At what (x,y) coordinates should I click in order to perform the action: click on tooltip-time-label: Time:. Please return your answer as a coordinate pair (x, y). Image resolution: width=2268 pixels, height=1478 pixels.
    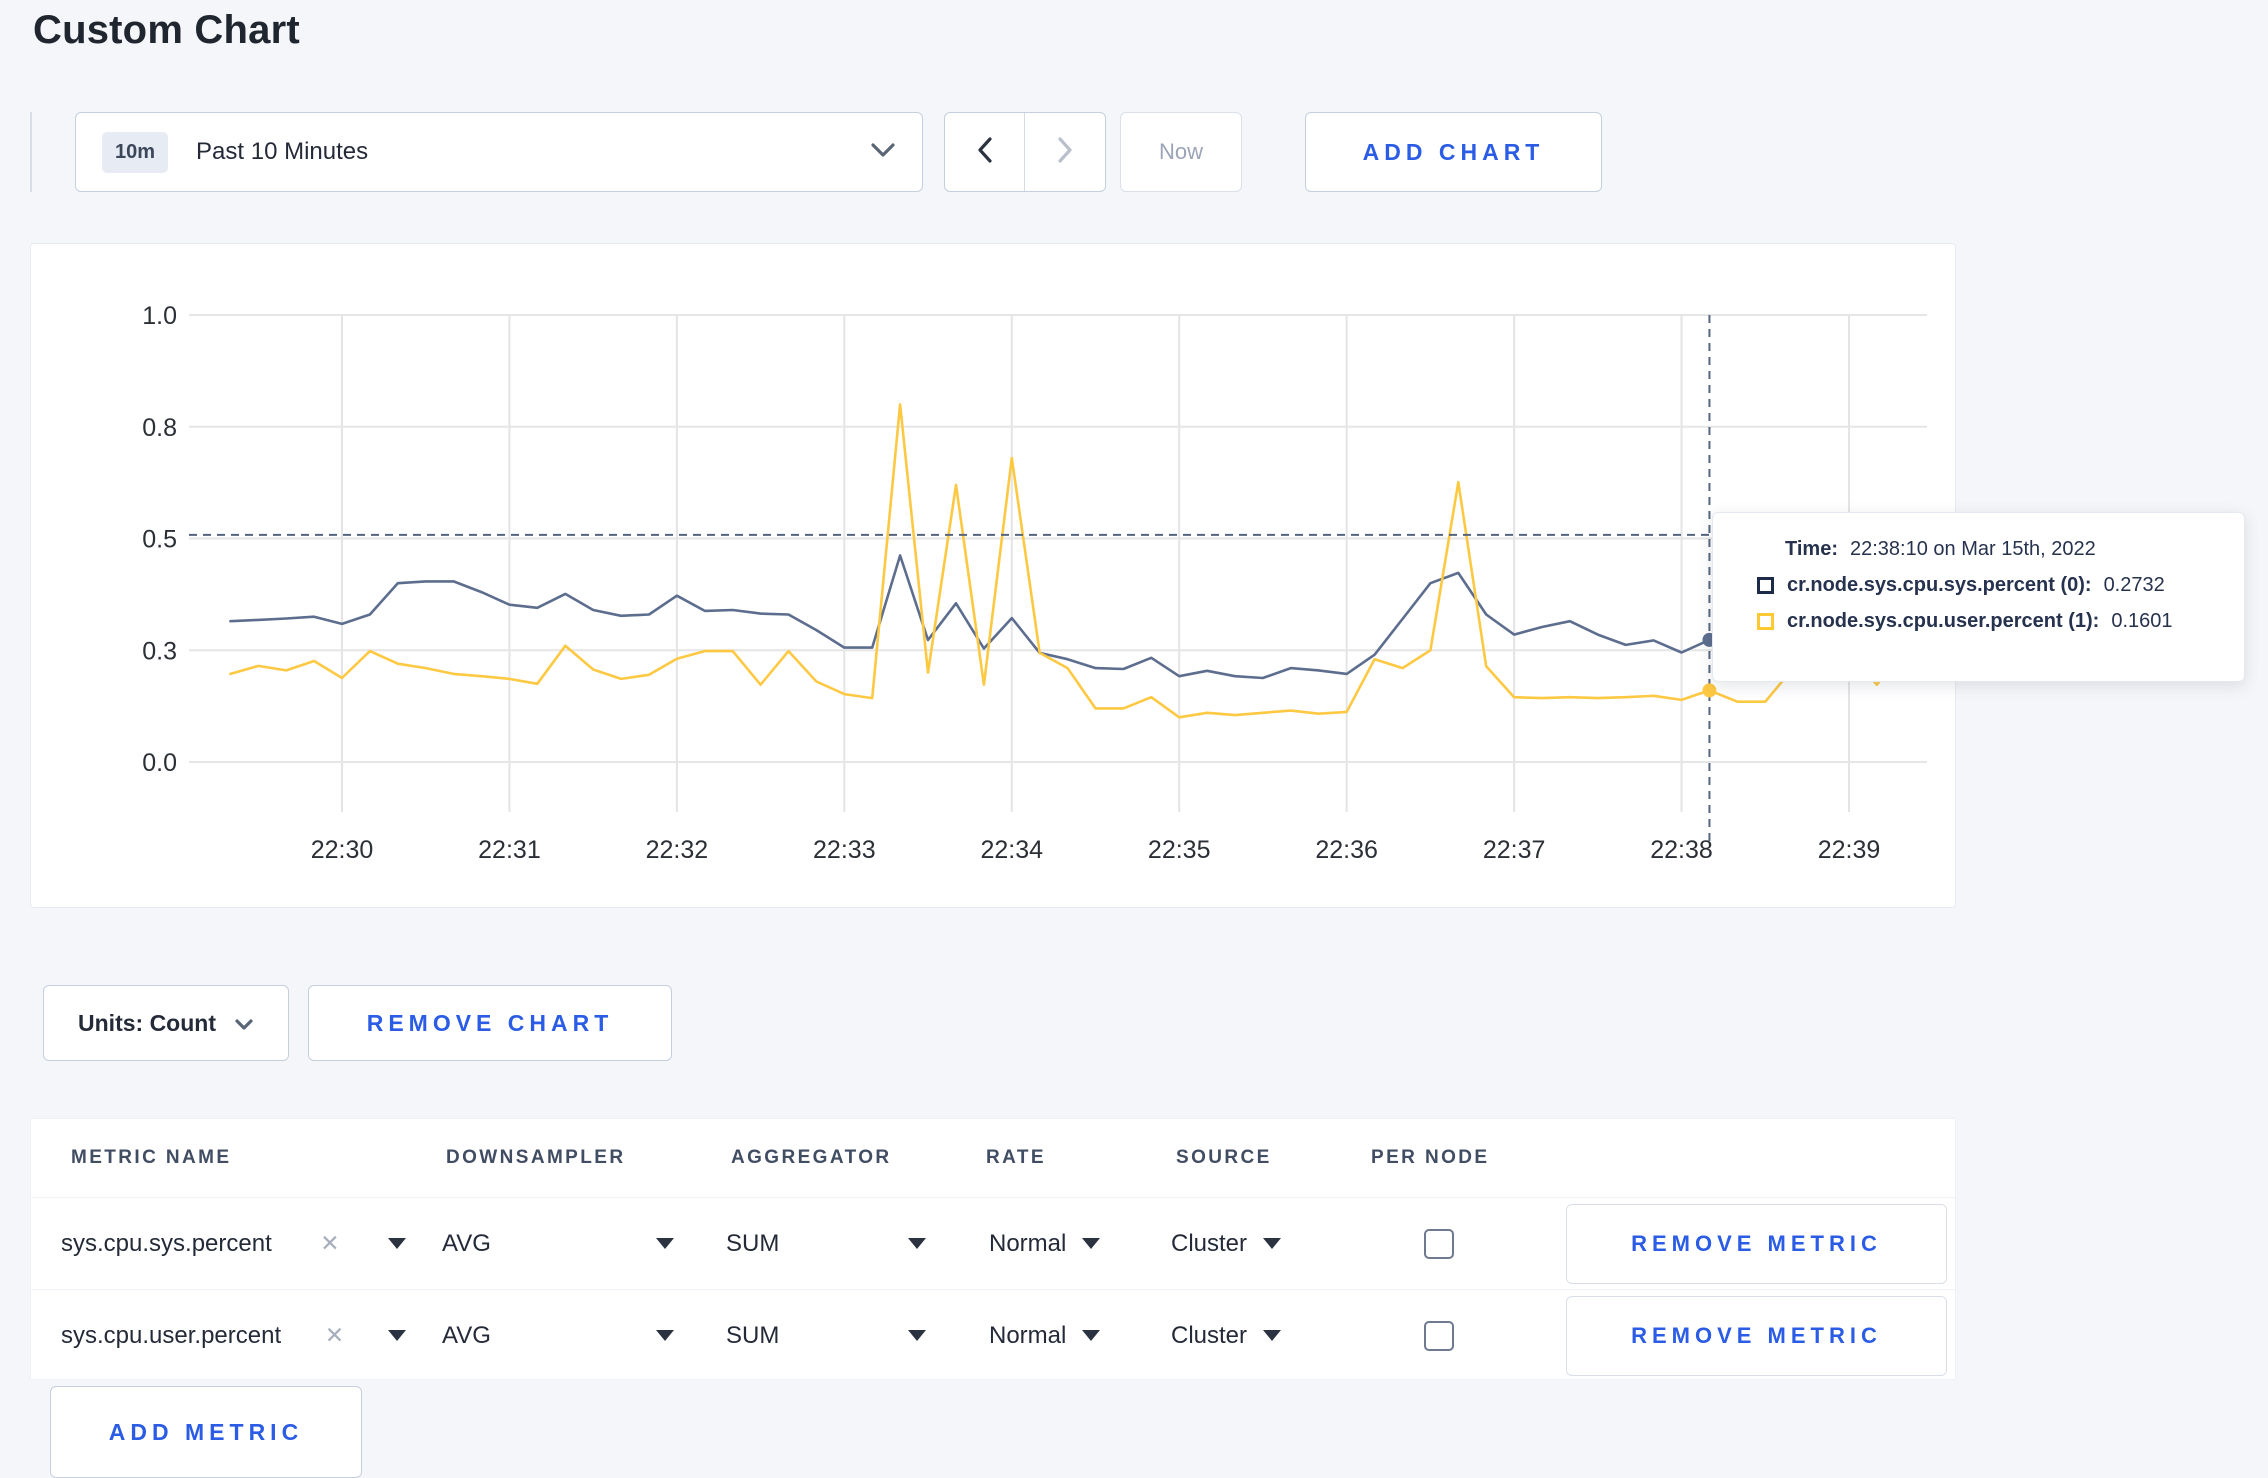
    Looking at the image, I should click on (1811, 549).